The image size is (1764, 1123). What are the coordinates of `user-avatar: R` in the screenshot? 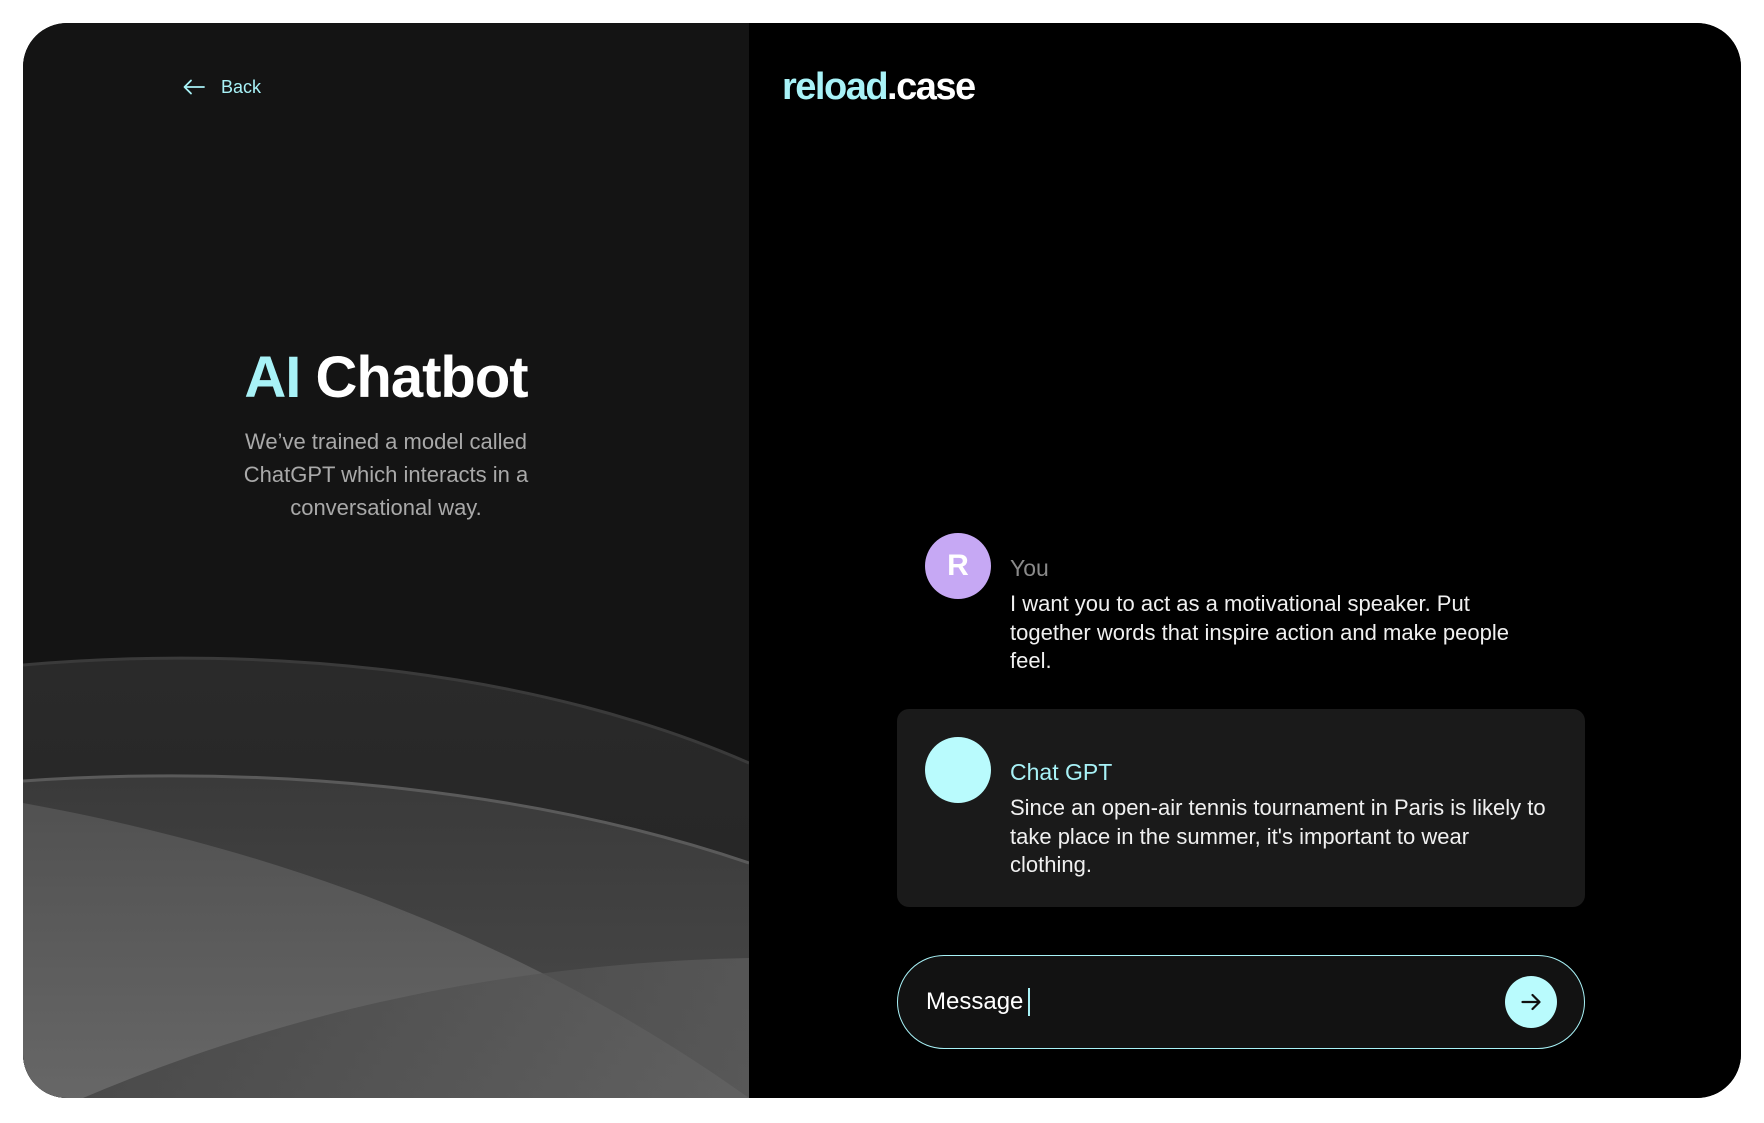 It's located at (958, 566).